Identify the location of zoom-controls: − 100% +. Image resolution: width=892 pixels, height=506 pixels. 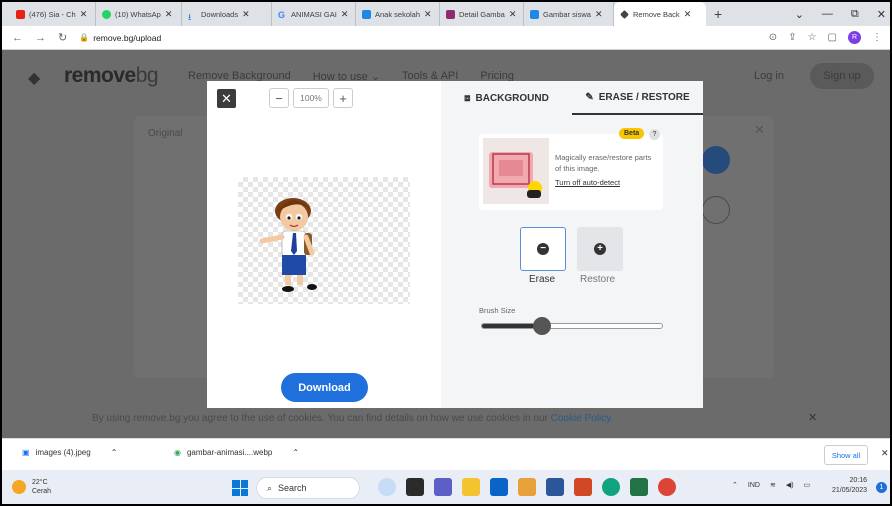
(311, 98).